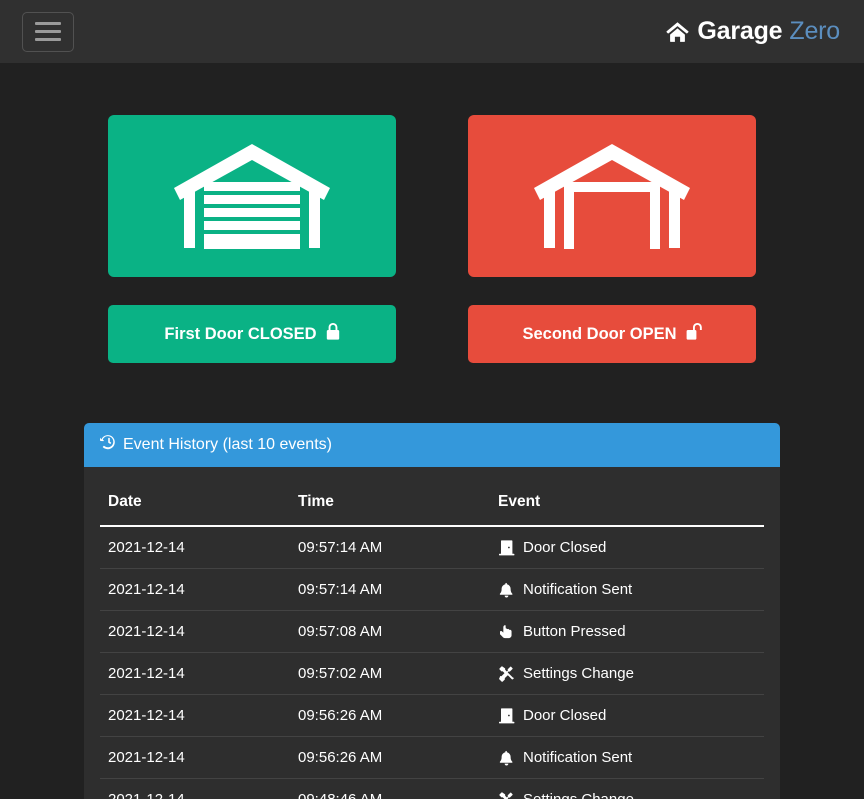 This screenshot has height=799, width=864. Describe the element at coordinates (506, 632) in the screenshot. I see `hand-pointer-icon` at that location.